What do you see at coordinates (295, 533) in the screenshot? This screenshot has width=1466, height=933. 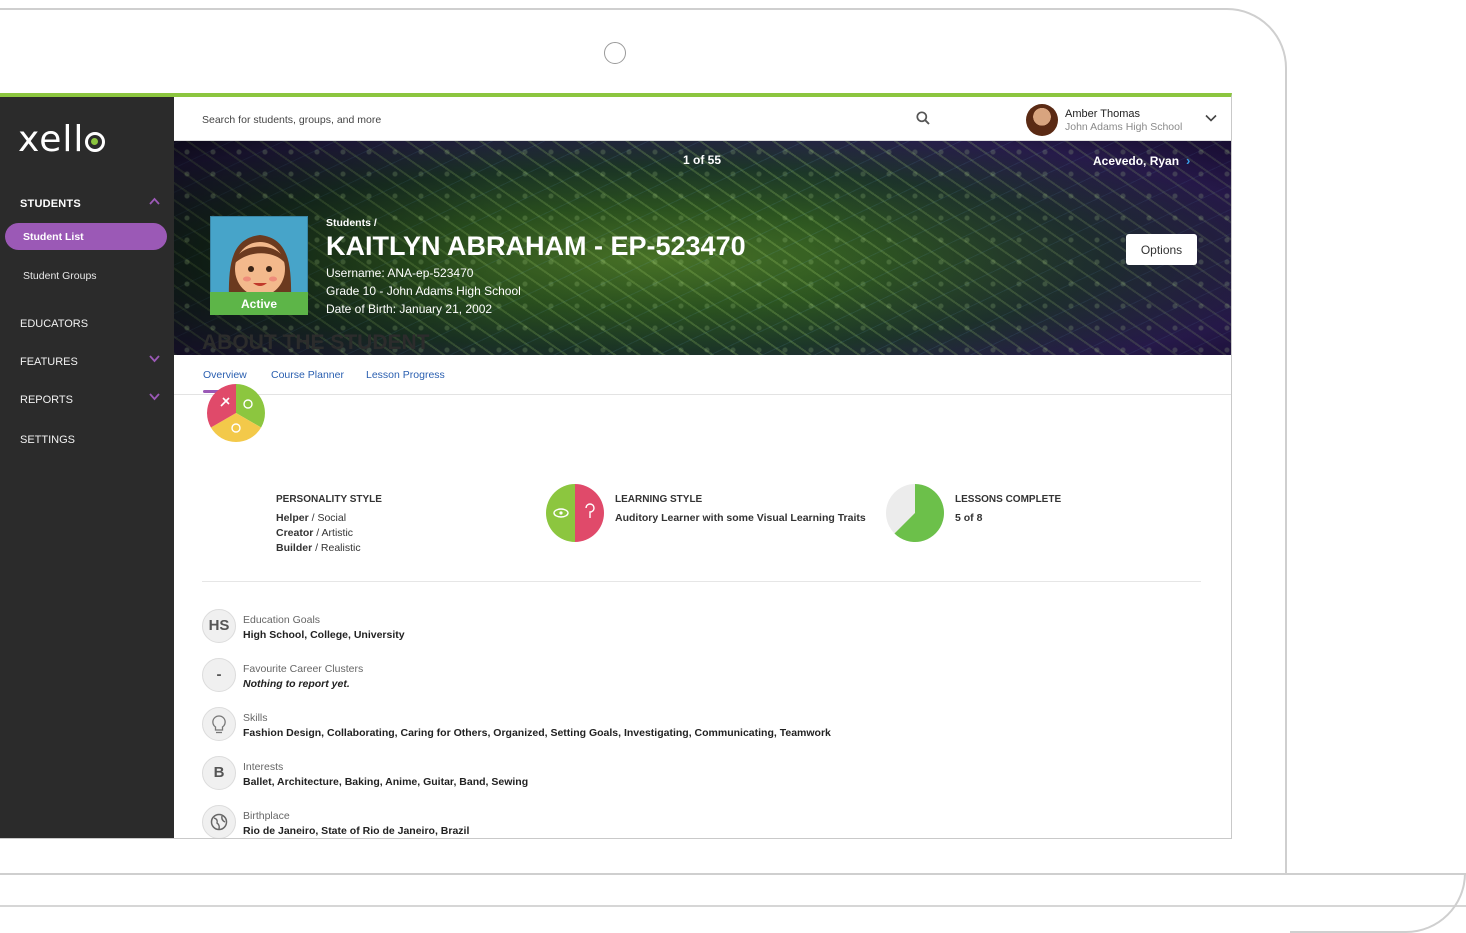 I see `personality-primary: Creator` at bounding box center [295, 533].